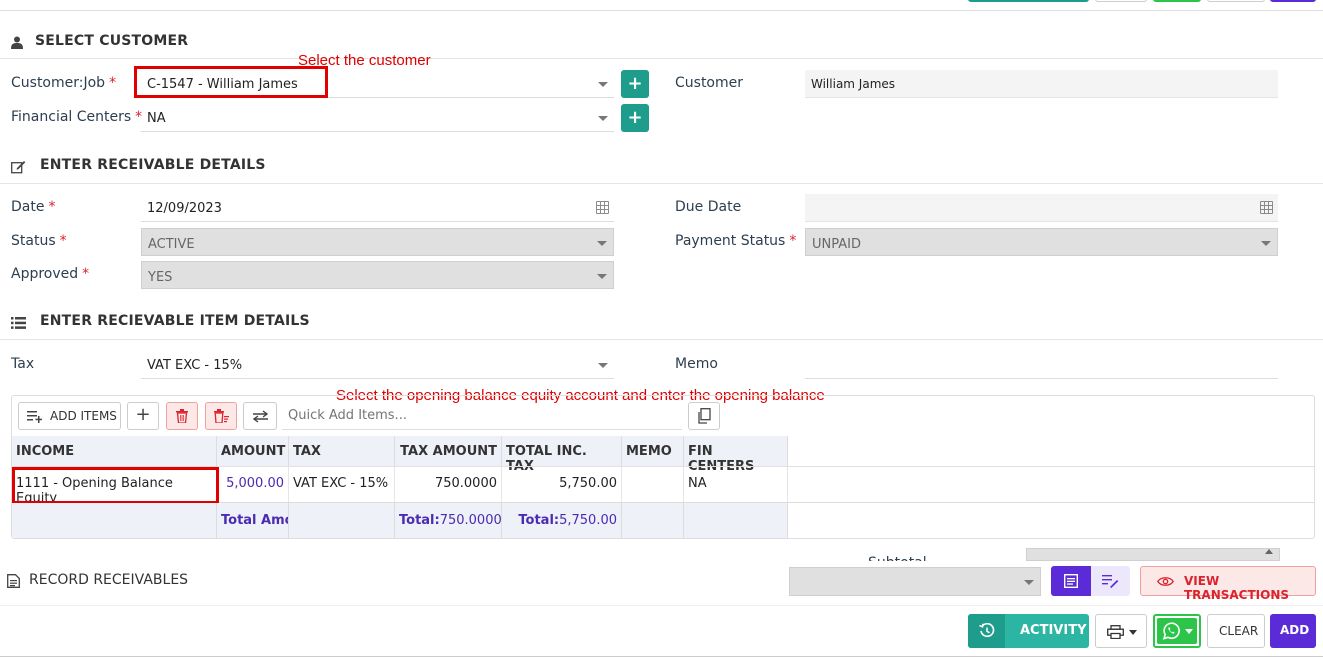 This screenshot has height=657, width=1323. I want to click on section-title-record-receivables: RECORD RECEIVABLES, so click(109, 580).